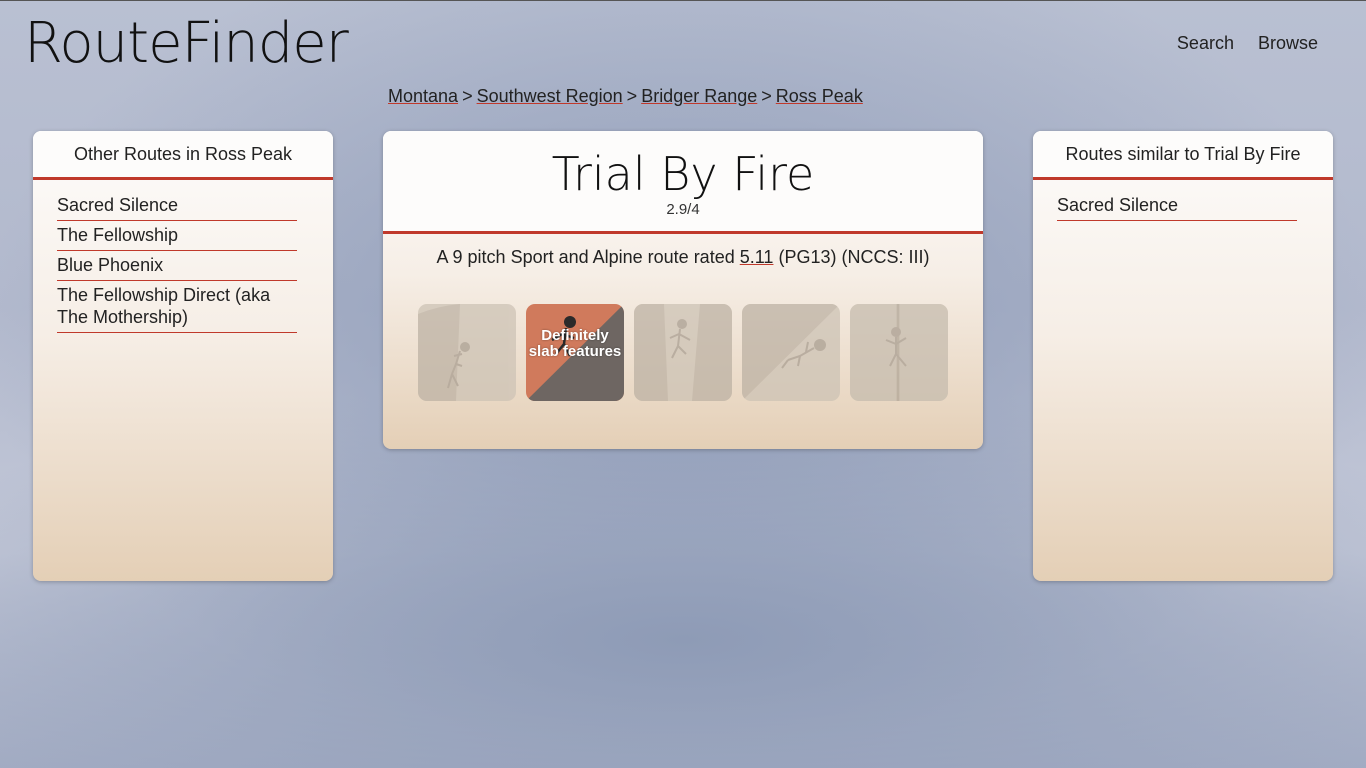  Describe the element at coordinates (575, 343) in the screenshot. I see `feature-label: Definitely slab features` at that location.